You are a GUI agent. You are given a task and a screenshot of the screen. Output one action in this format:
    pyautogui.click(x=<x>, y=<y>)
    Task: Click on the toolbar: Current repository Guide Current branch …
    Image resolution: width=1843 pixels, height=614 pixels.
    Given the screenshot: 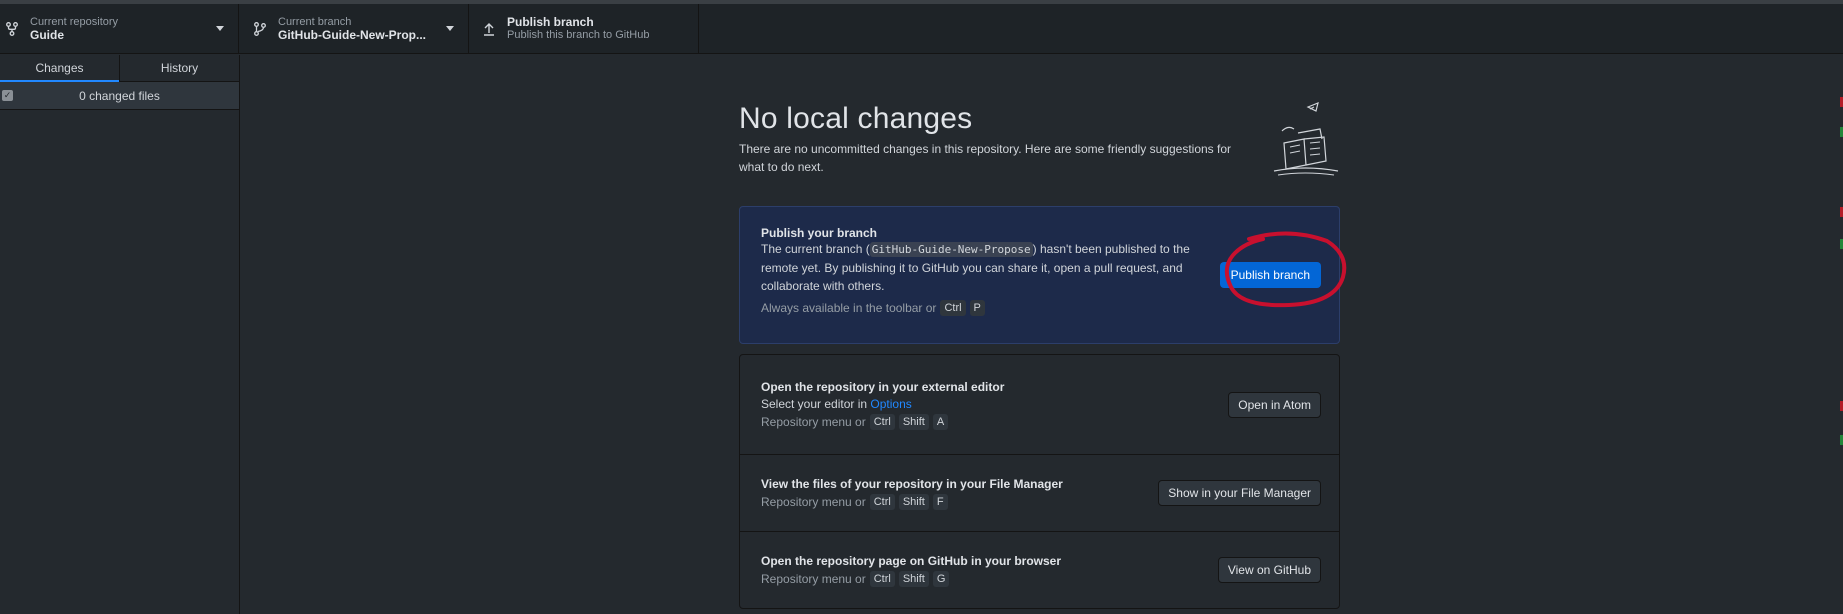 What is the action you would take?
    pyautogui.click(x=921, y=29)
    